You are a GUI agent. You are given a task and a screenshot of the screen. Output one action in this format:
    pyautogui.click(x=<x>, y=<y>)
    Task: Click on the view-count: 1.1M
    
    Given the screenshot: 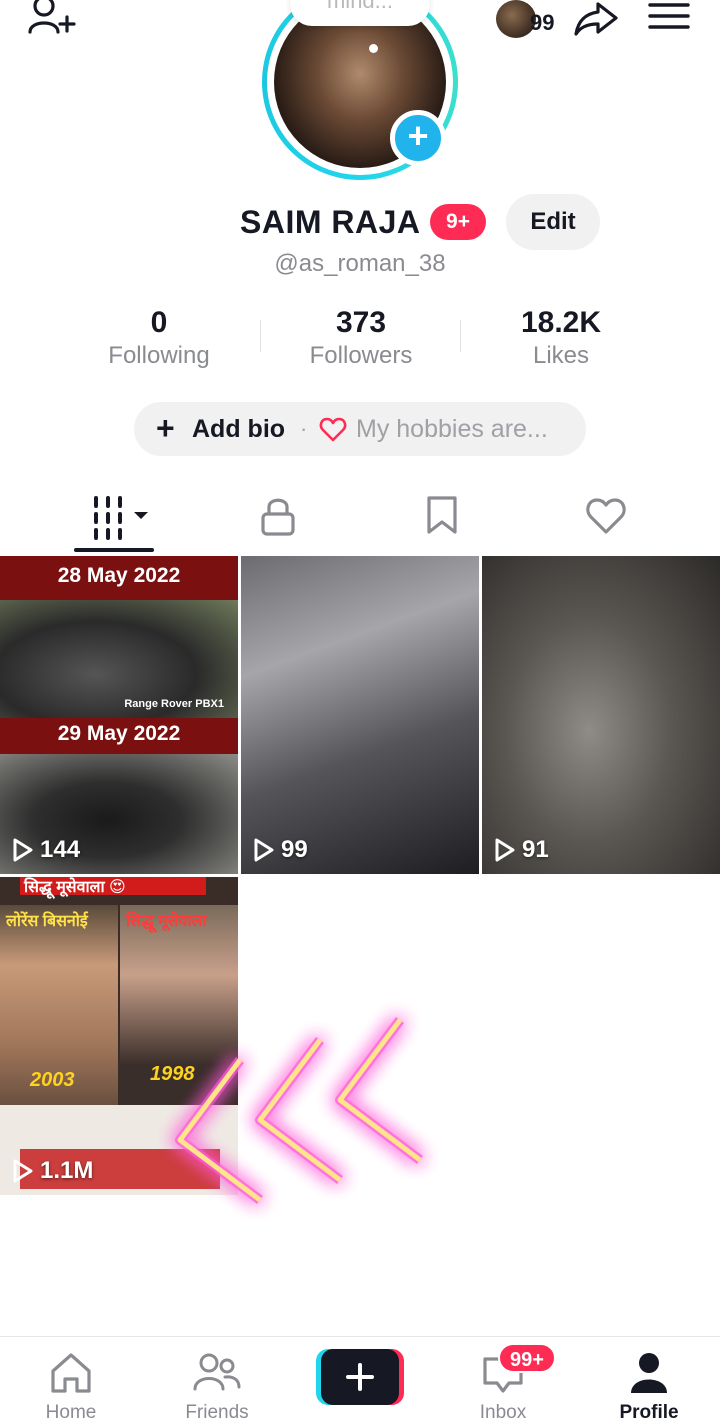 What is the action you would take?
    pyautogui.click(x=52, y=1171)
    